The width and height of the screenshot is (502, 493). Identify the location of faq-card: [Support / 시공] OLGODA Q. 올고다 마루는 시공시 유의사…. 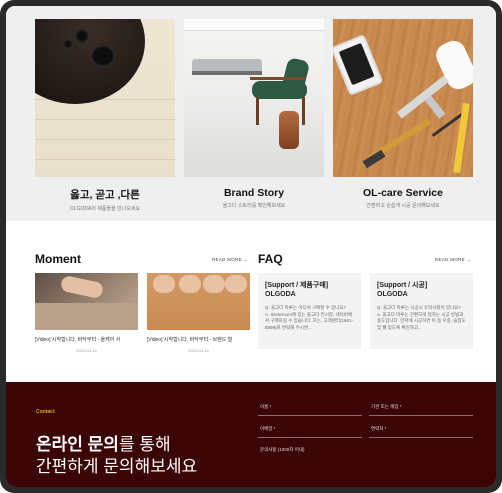
(421, 311).